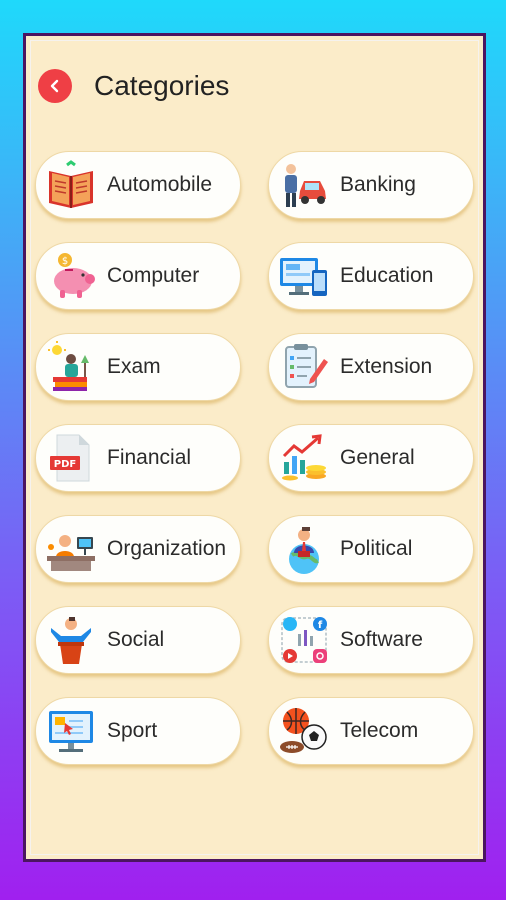 This screenshot has width=506, height=900. I want to click on category-political: Political, so click(371, 549).